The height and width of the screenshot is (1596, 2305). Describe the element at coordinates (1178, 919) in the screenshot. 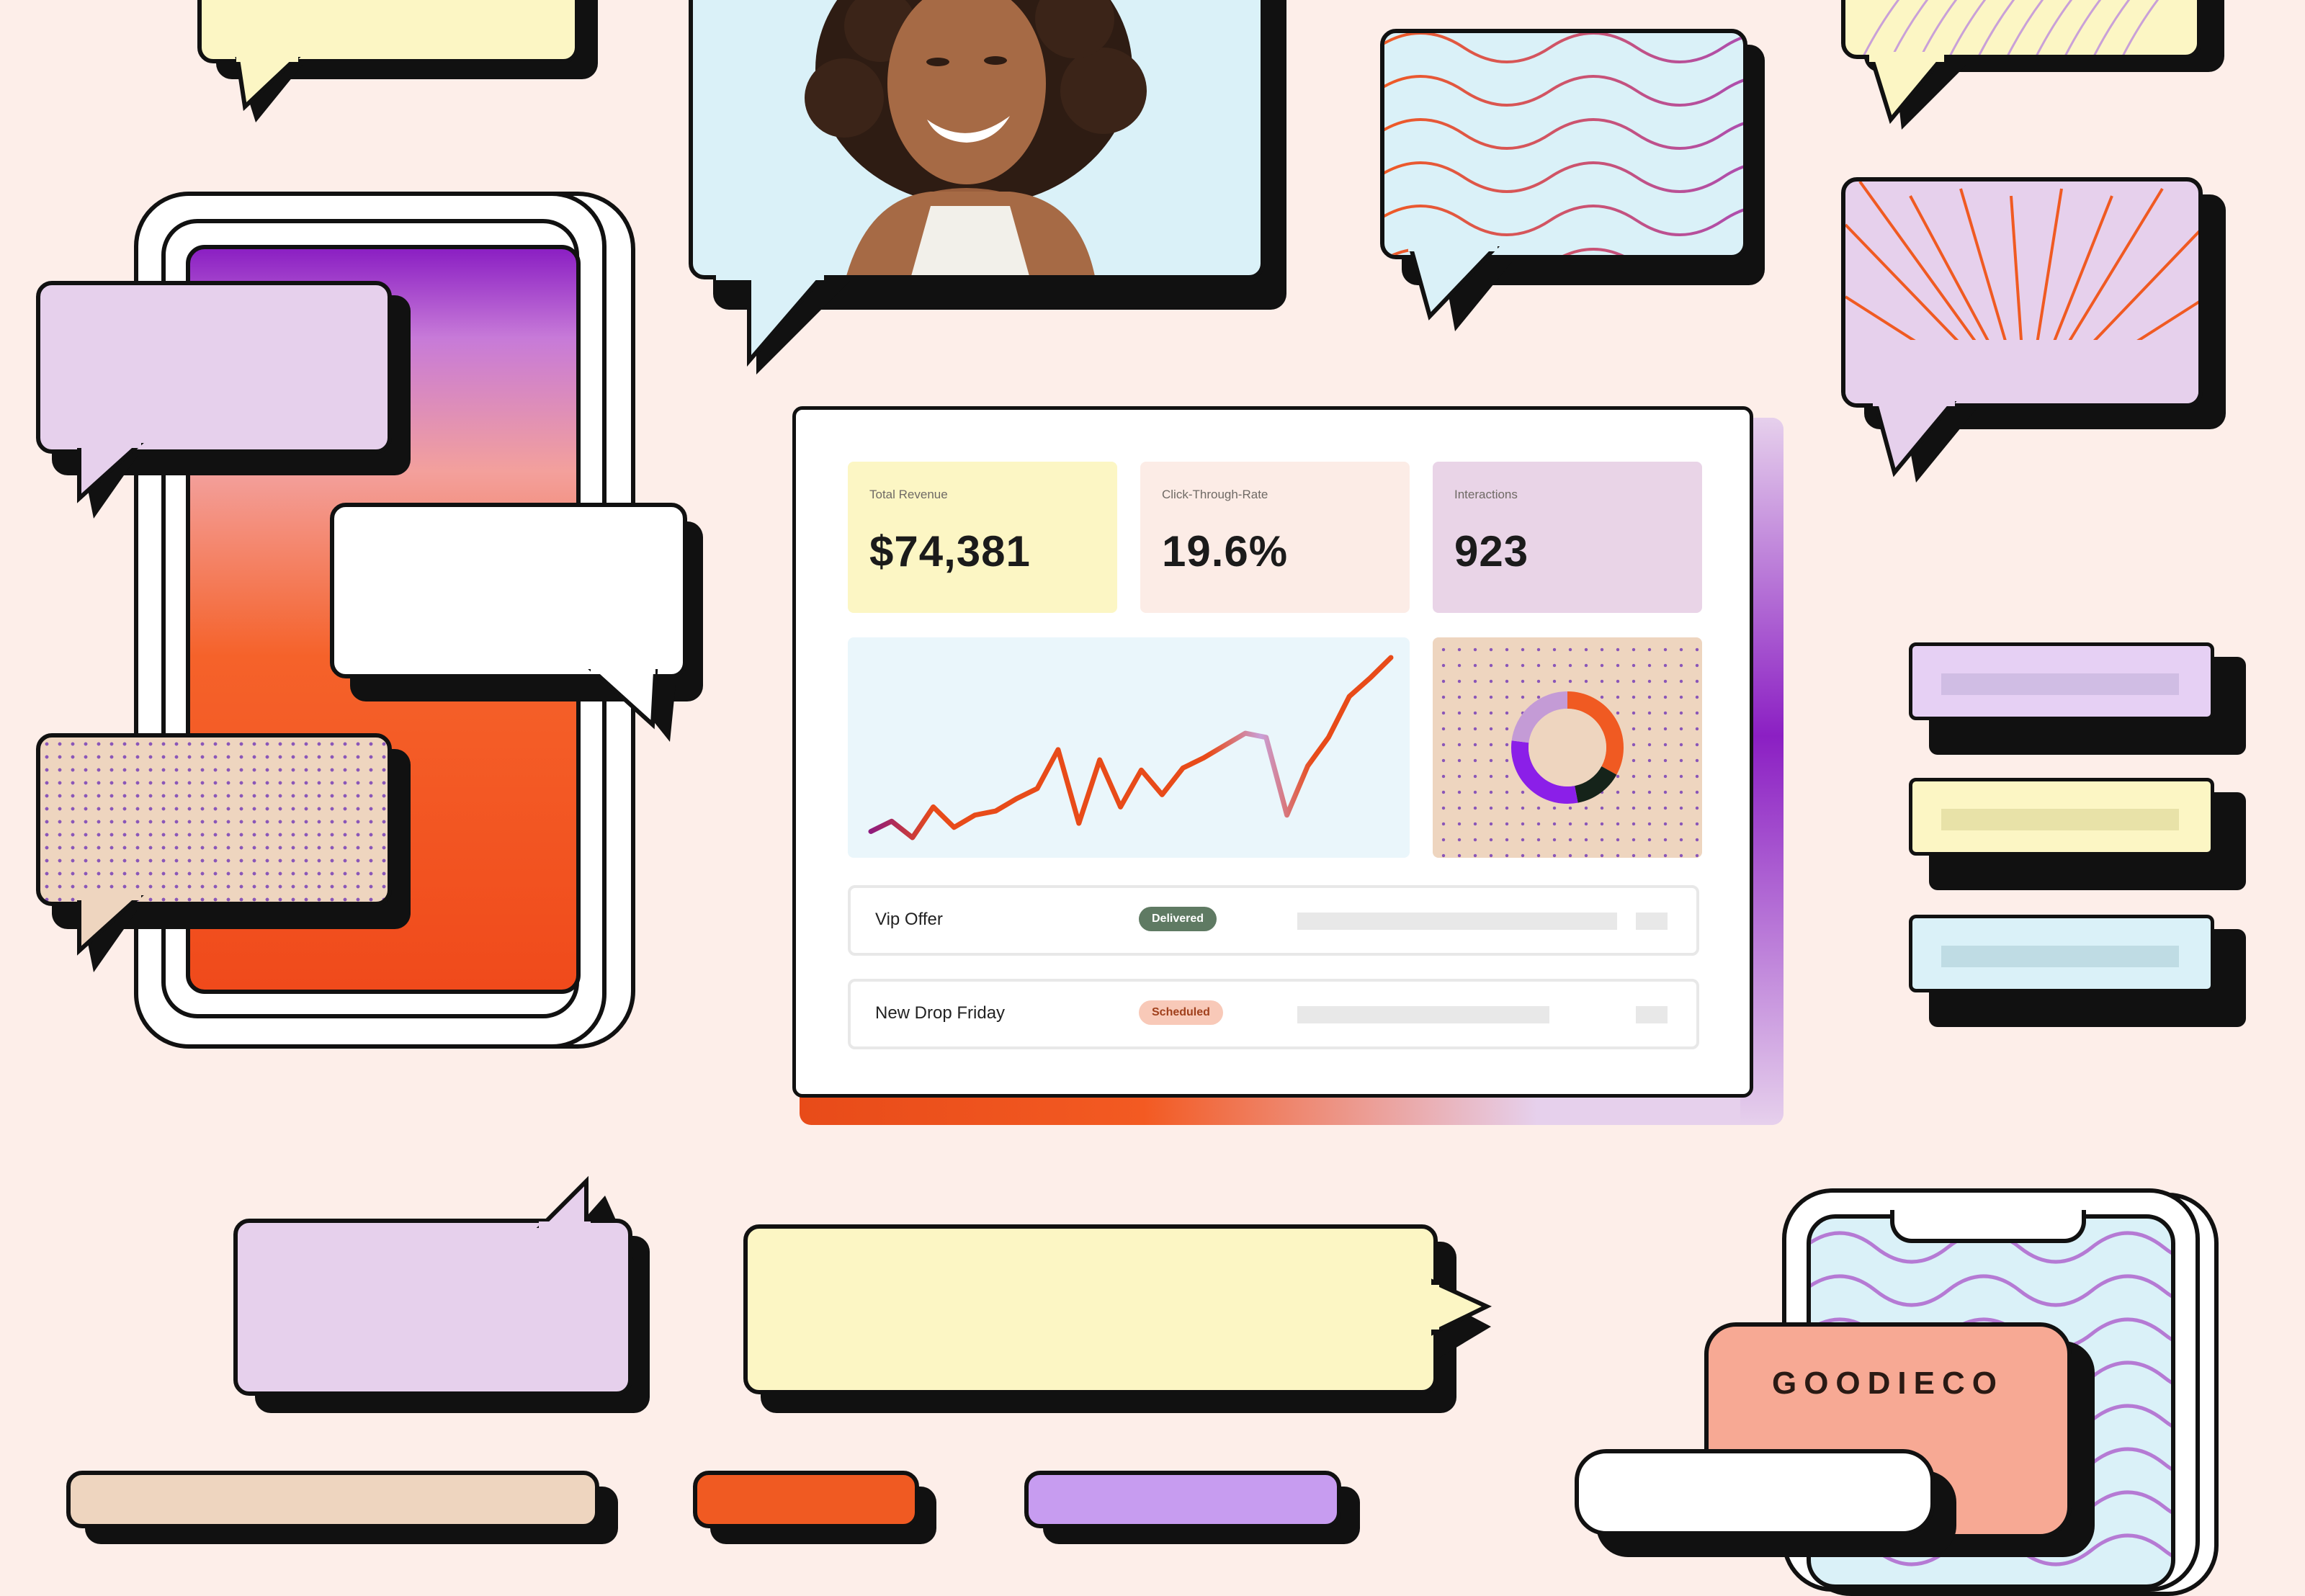

I see `status-badge: Delivered` at that location.